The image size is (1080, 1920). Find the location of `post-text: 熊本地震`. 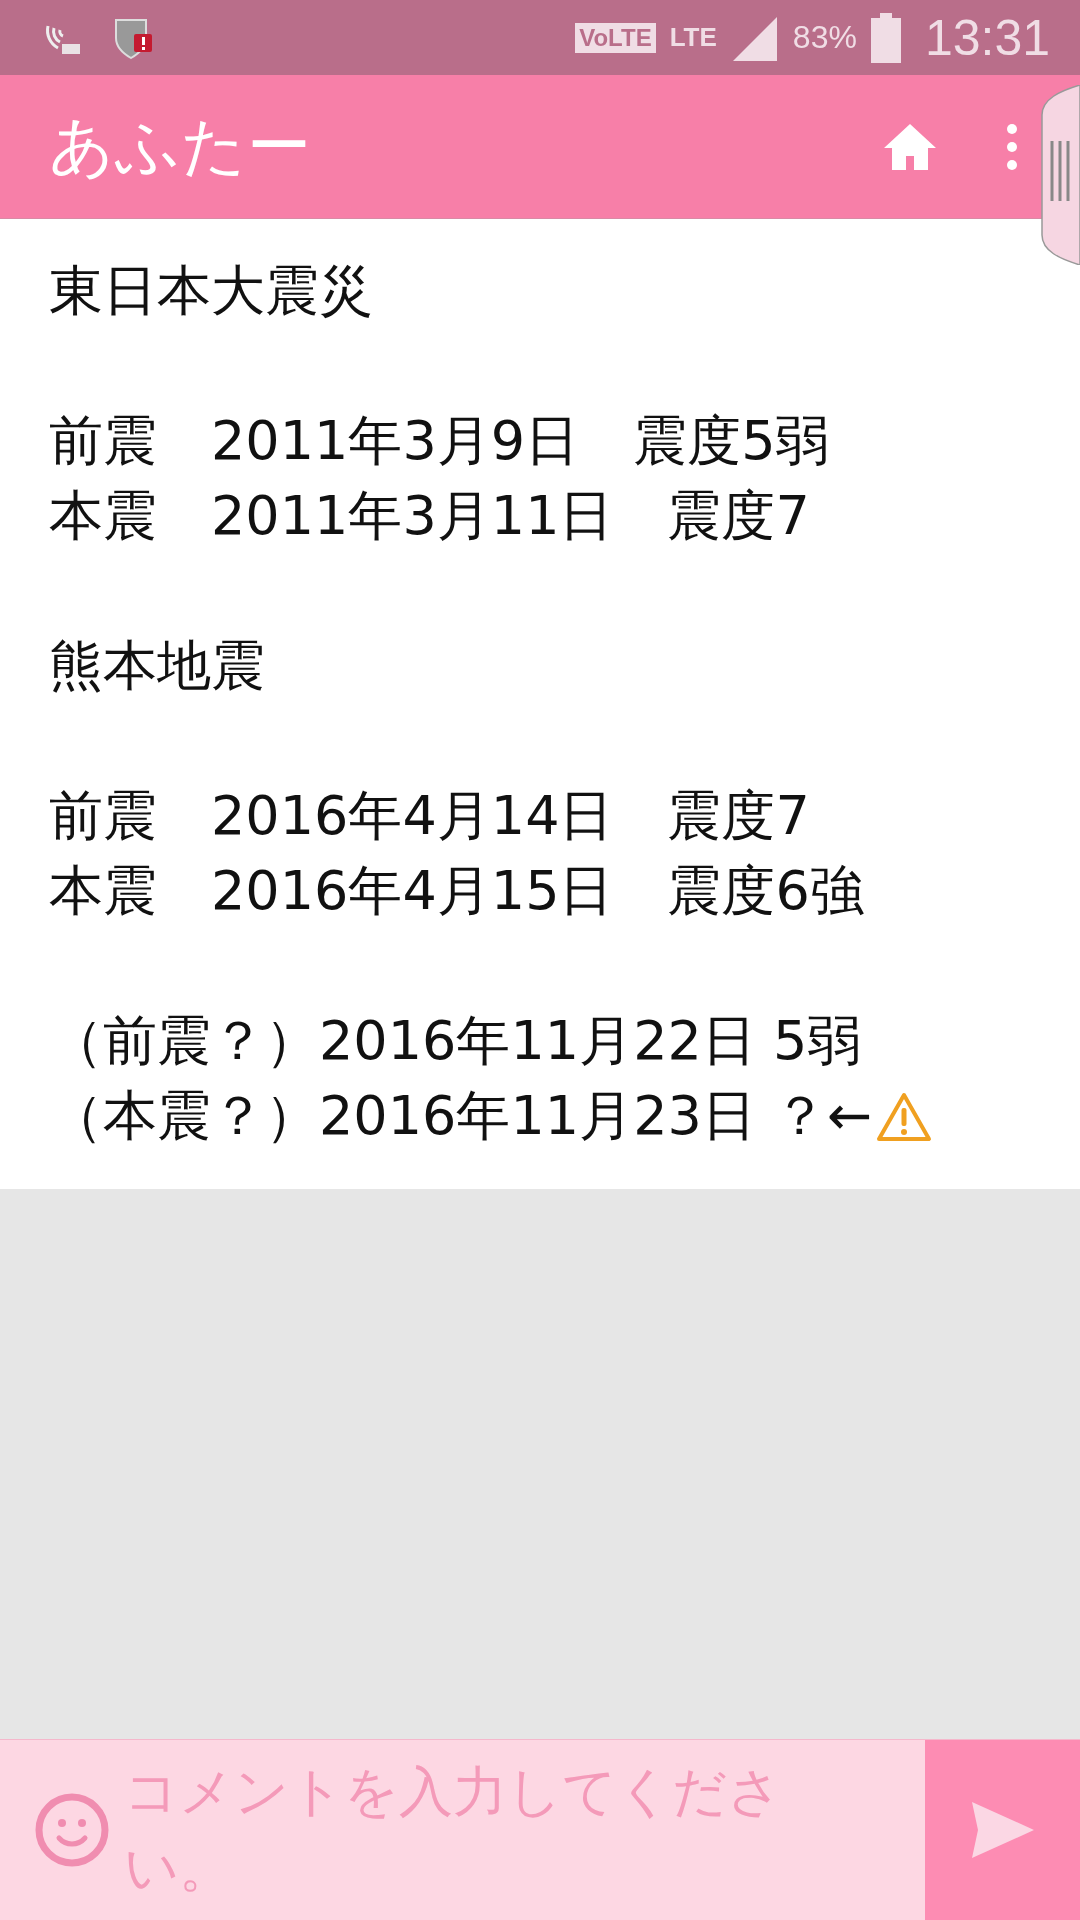

post-text: 熊本地震 is located at coordinates (157, 666).